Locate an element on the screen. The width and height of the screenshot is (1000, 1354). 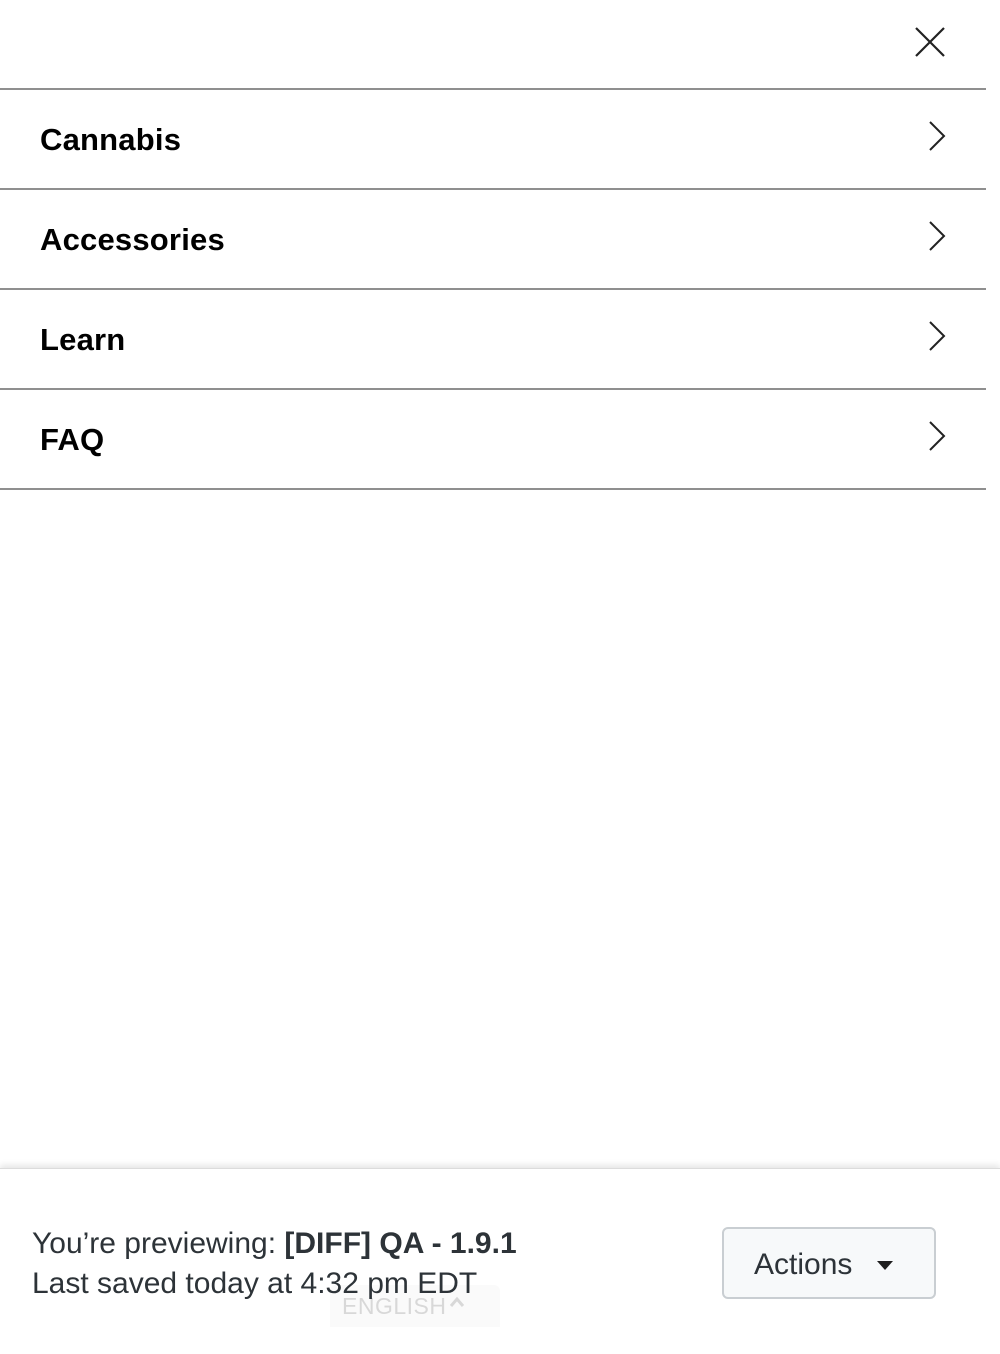
menu-item-label: Learn is located at coordinates (83, 339).